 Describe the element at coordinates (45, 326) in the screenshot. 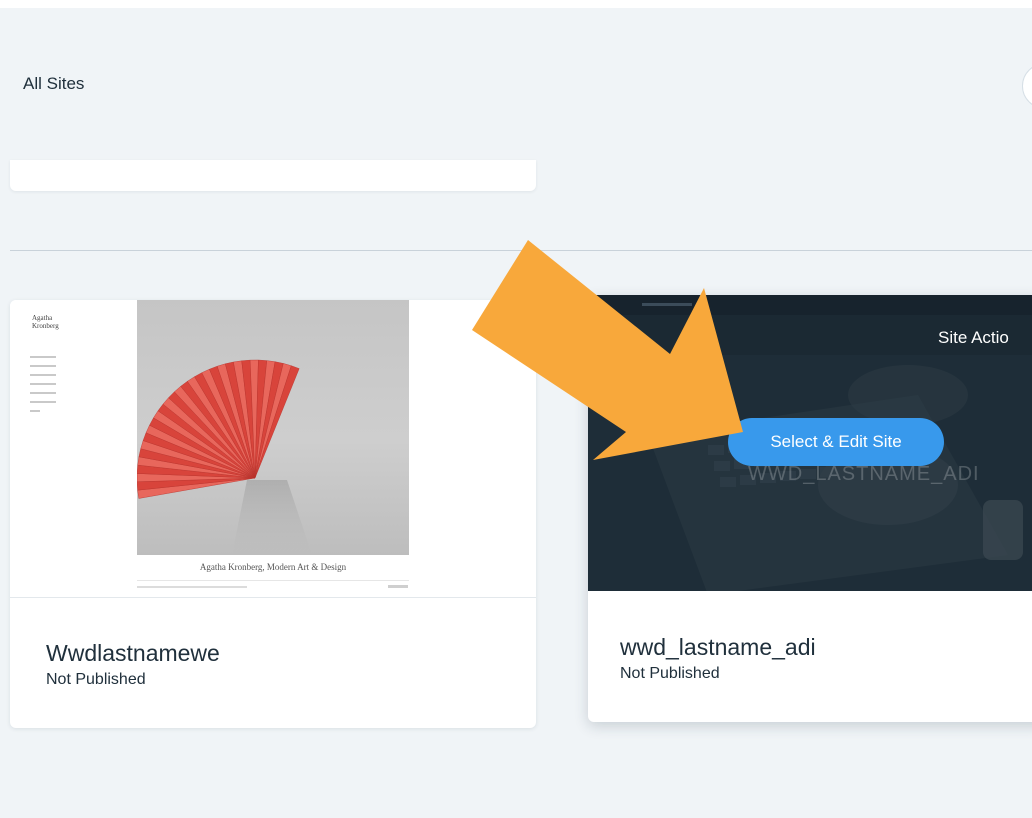

I see `thumbnail-logo-line: Kronberg` at that location.